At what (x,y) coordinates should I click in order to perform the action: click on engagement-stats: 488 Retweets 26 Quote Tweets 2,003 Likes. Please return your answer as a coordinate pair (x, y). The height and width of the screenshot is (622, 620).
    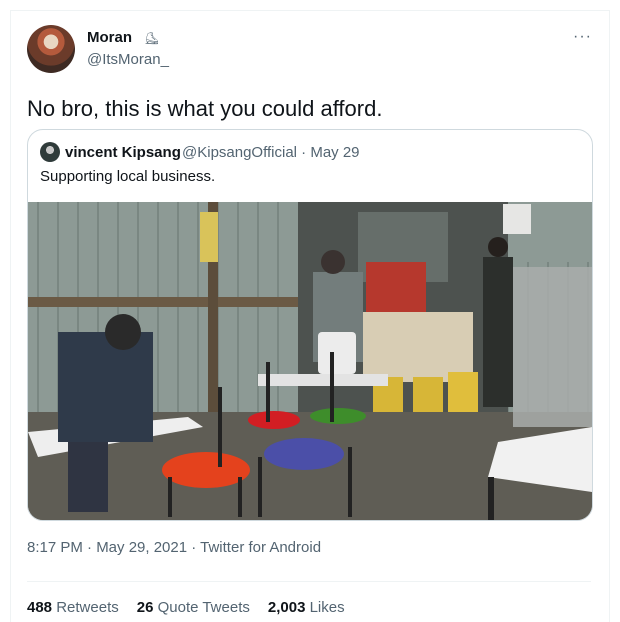
    Looking at the image, I should click on (186, 607).